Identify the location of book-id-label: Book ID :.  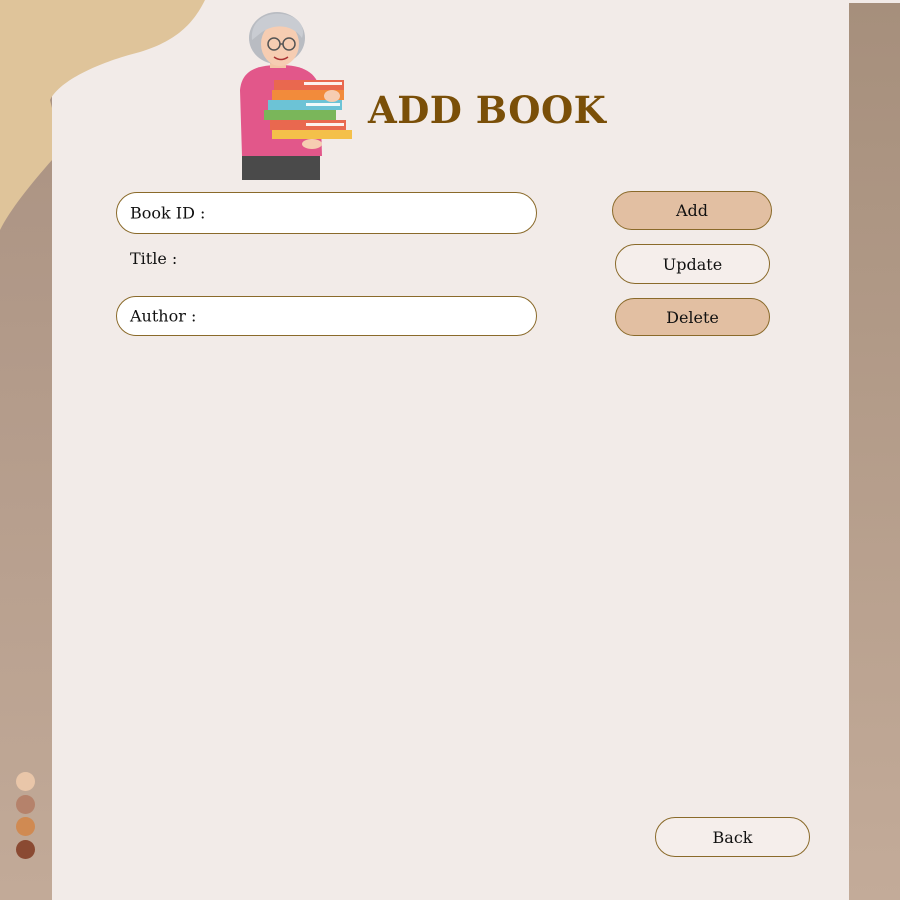
(168, 213).